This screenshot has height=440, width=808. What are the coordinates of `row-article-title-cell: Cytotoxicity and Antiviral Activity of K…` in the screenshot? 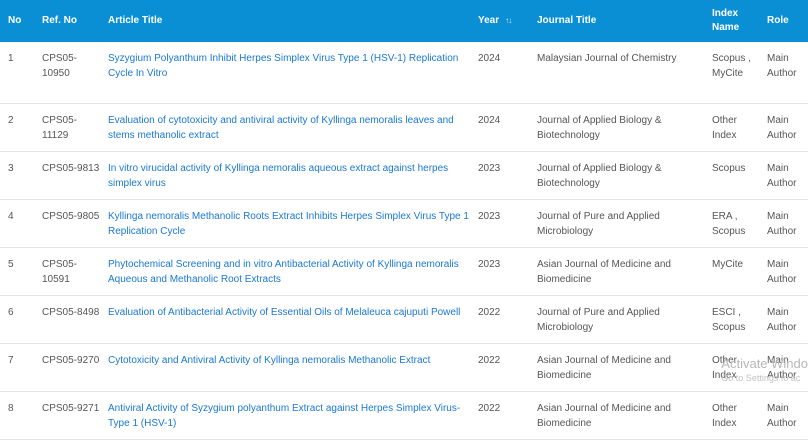 It's located at (288, 367).